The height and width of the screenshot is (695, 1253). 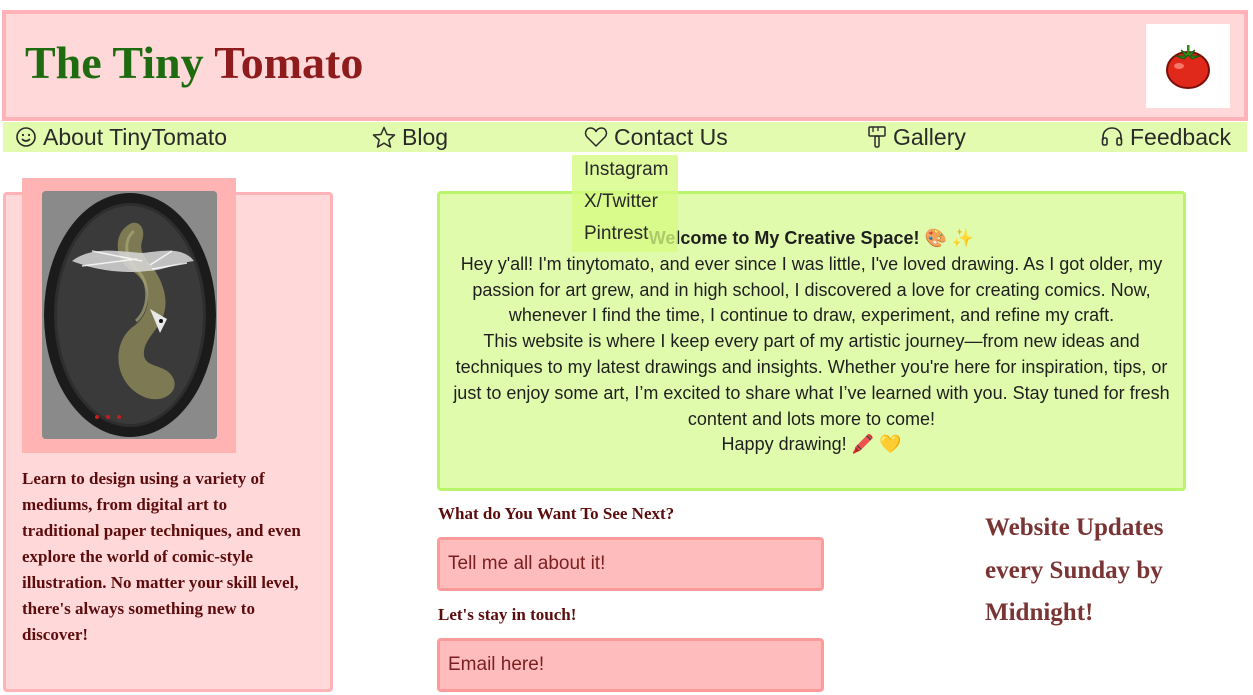 What do you see at coordinates (929, 136) in the screenshot?
I see `nav-item-gallery-label: Gallery` at bounding box center [929, 136].